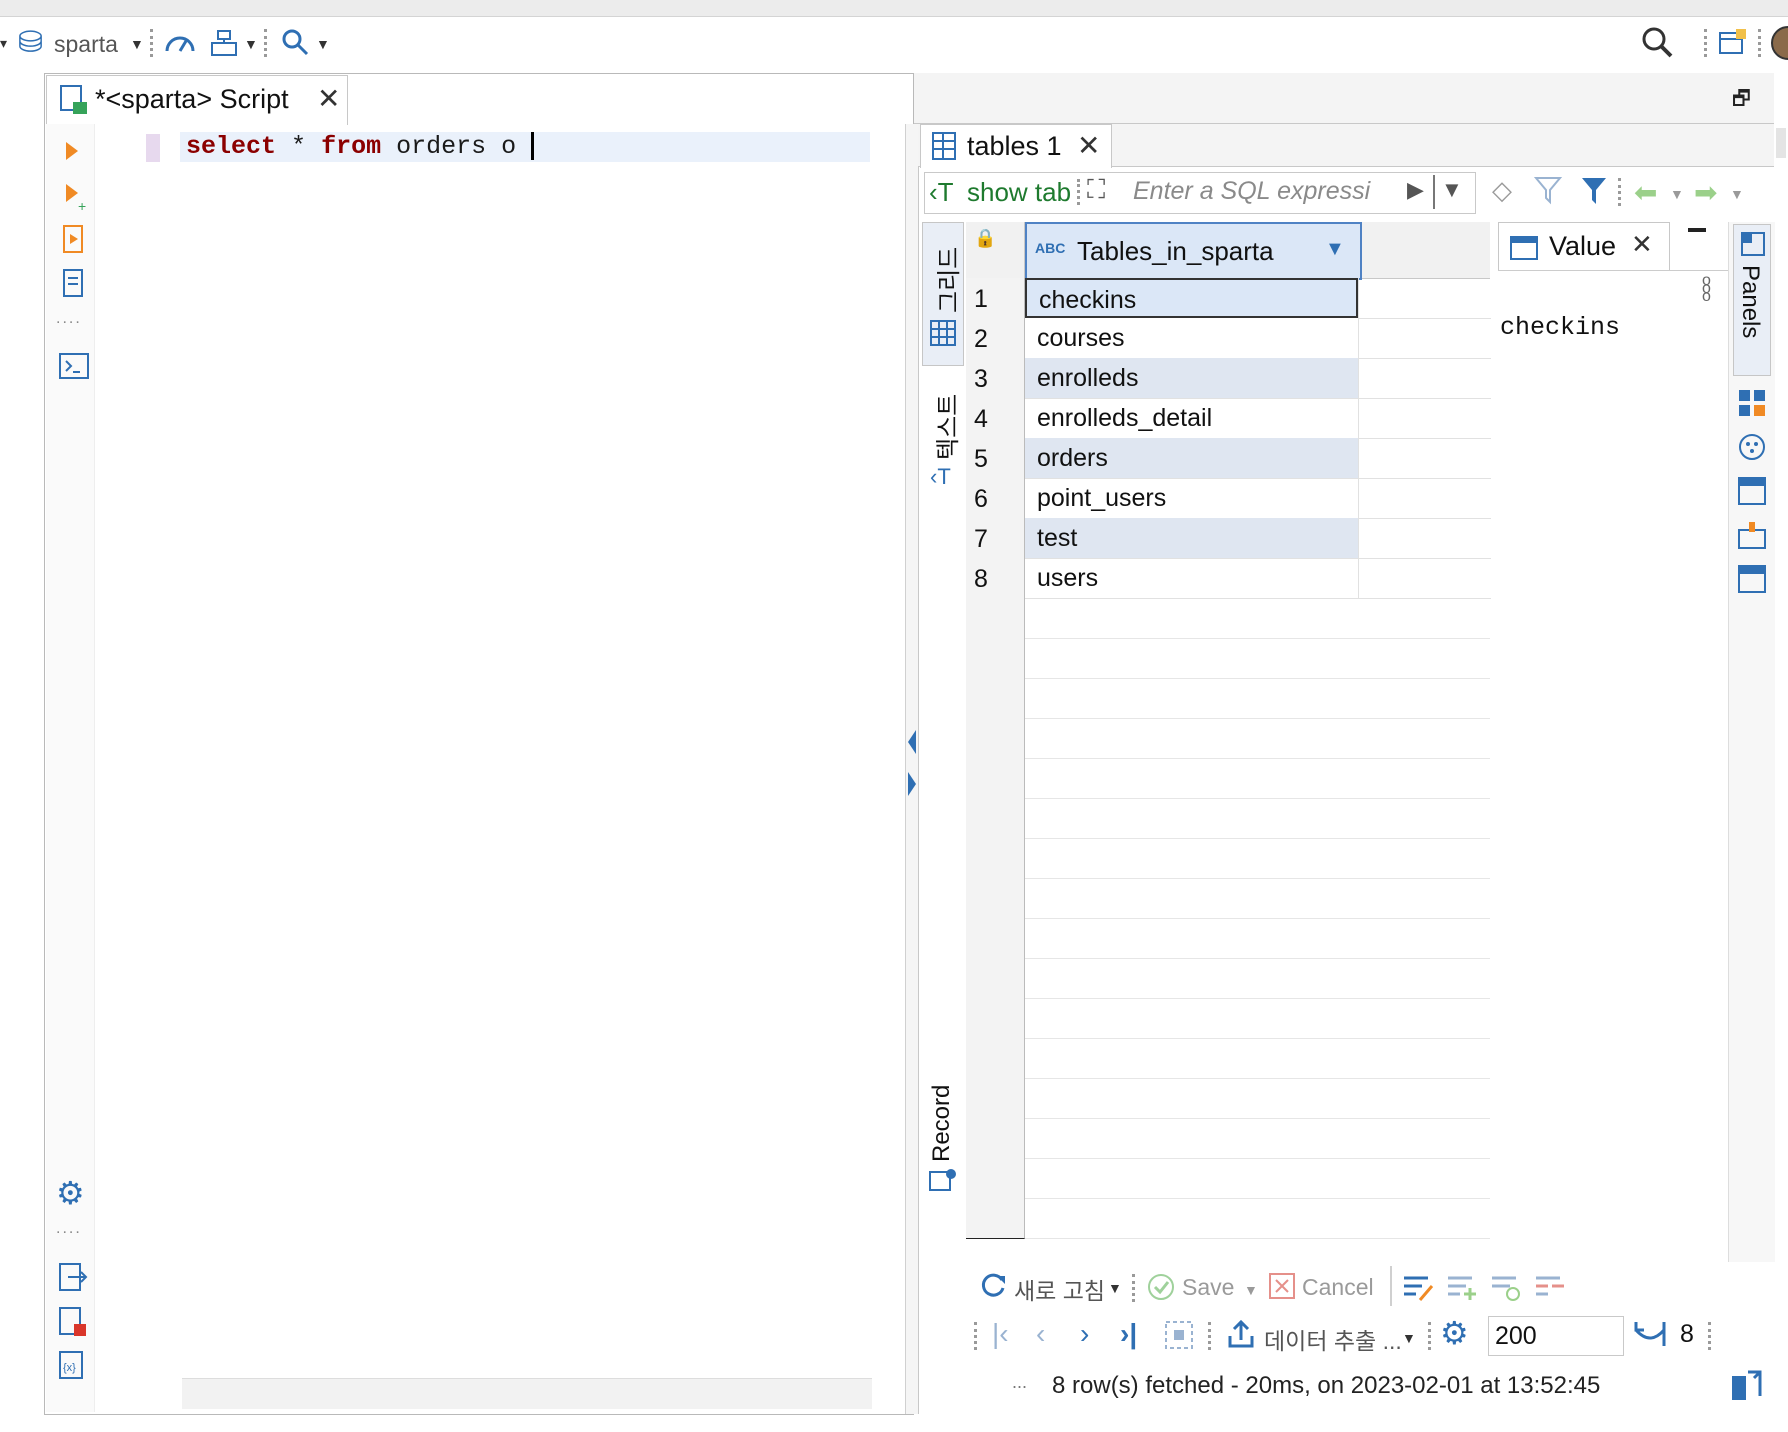  What do you see at coordinates (1268, 191) in the screenshot?
I see `filter-input: Enter a SQL expressi` at bounding box center [1268, 191].